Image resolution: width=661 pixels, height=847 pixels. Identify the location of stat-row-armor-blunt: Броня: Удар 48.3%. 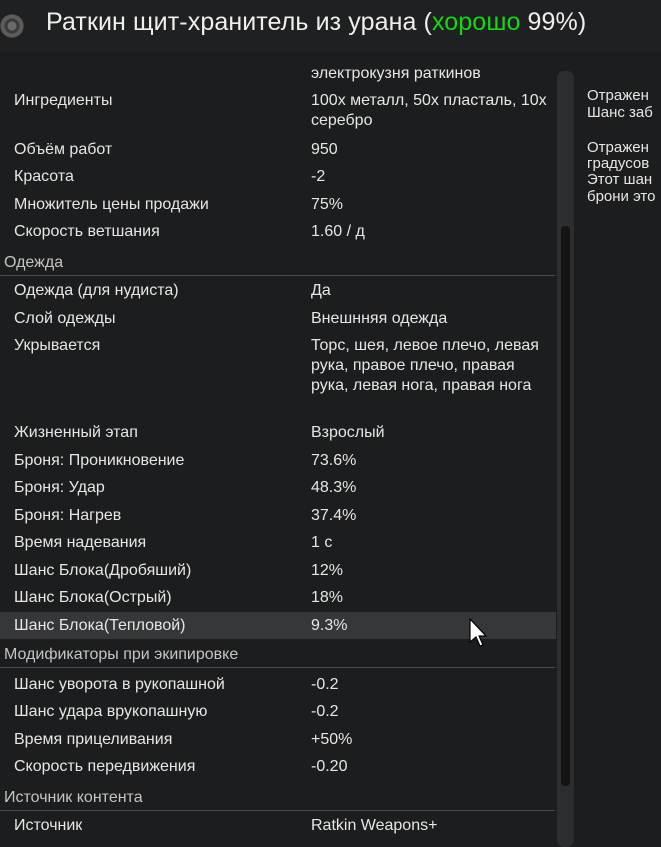
(278, 488).